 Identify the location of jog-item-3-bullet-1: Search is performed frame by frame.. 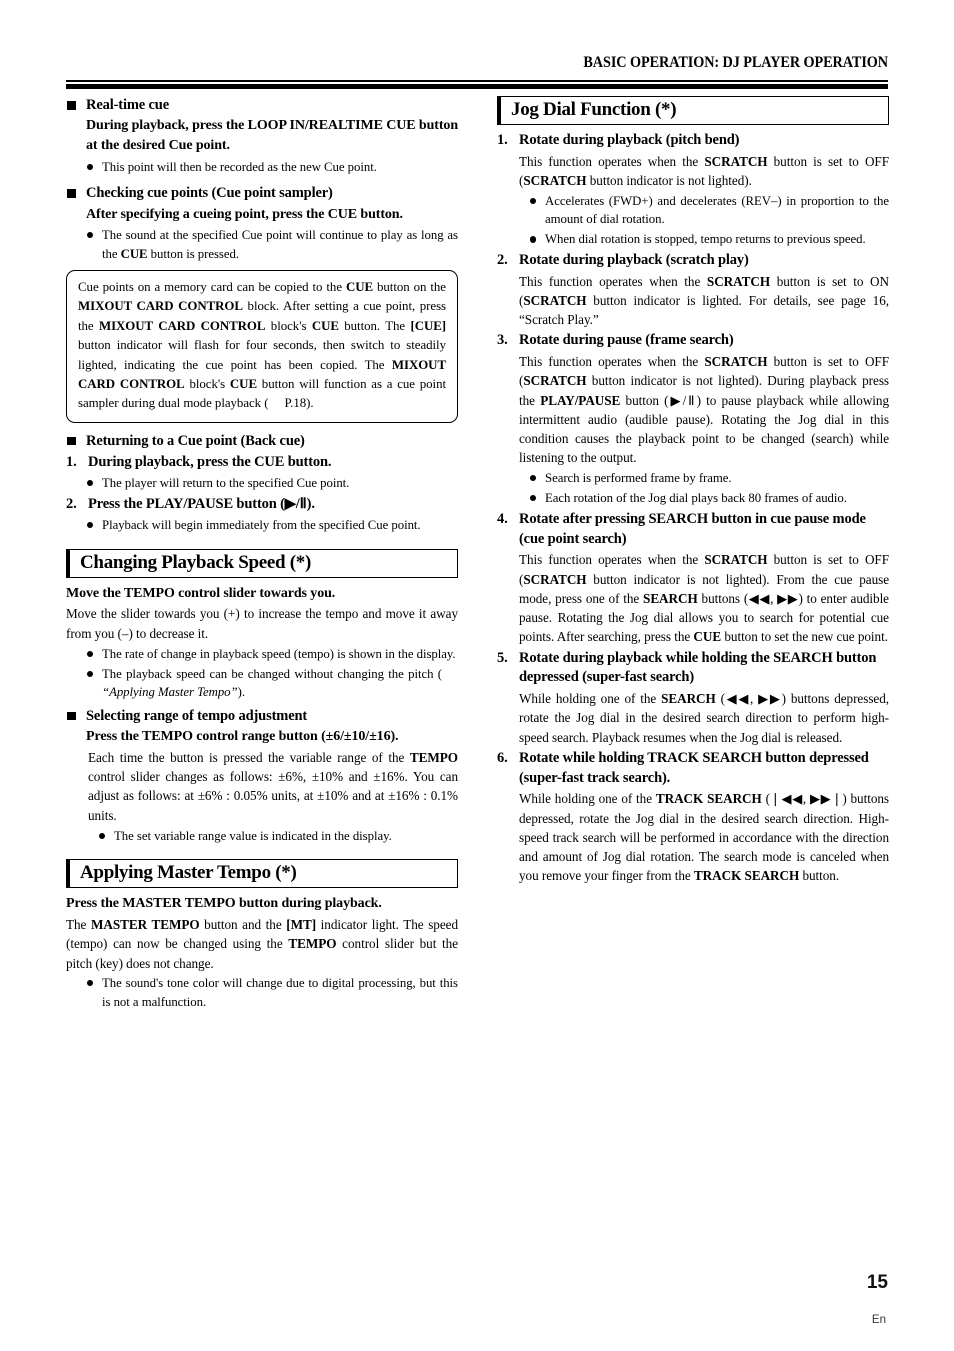
(693, 478).